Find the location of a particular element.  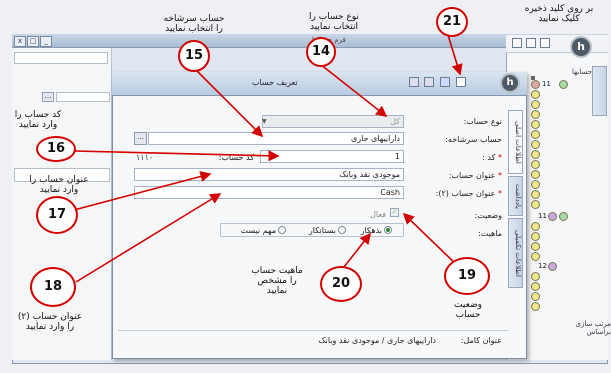

annotation-19-line1: وضعیت is located at coordinates (468, 305).